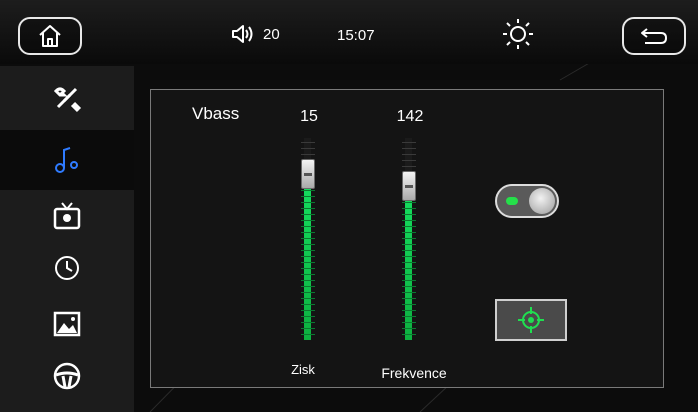 The height and width of the screenshot is (412, 698). I want to click on clock-icon, so click(67, 268).